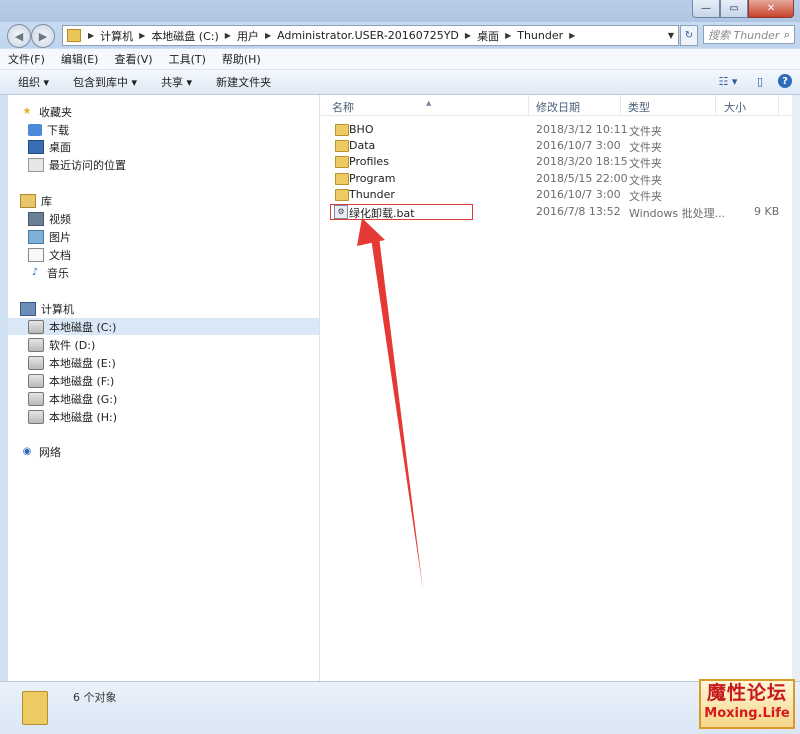 The width and height of the screenshot is (800, 734). Describe the element at coordinates (760, 81) in the screenshot. I see `preview-pane-icon: ▯` at that location.